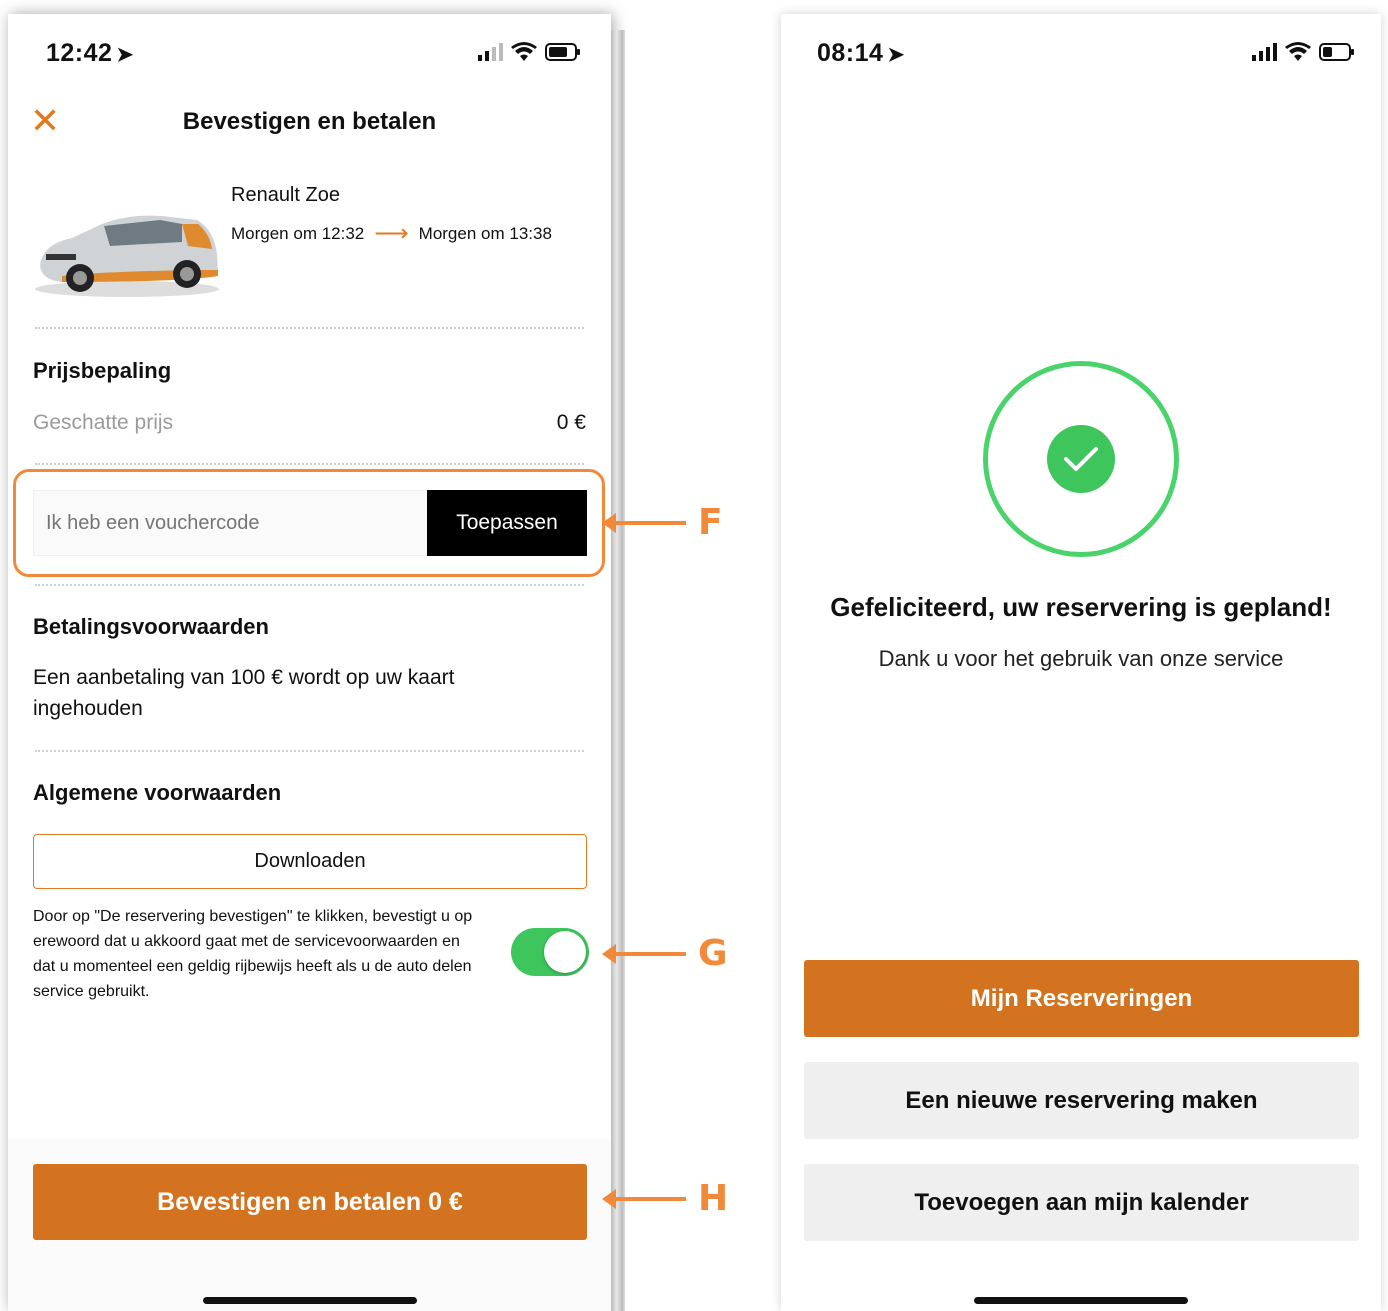 Image resolution: width=1388 pixels, height=1311 pixels. I want to click on callout-g: G, so click(665, 953).